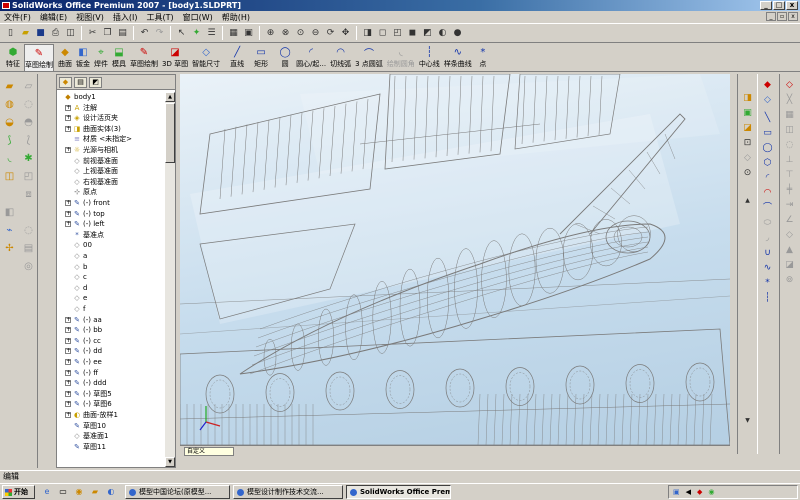 The height and width of the screenshot is (500, 800). Describe the element at coordinates (789, 115) in the screenshot. I see `tool-3-icon: ▦` at that location.